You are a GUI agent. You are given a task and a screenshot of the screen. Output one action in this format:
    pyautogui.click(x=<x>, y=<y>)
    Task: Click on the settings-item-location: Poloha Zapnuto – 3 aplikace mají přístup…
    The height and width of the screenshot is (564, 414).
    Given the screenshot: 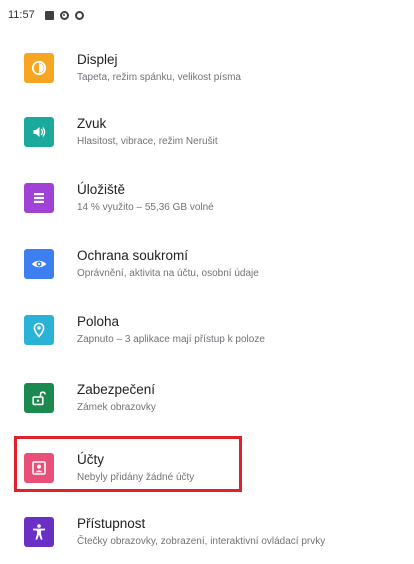 What is the action you would take?
    pyautogui.click(x=207, y=330)
    